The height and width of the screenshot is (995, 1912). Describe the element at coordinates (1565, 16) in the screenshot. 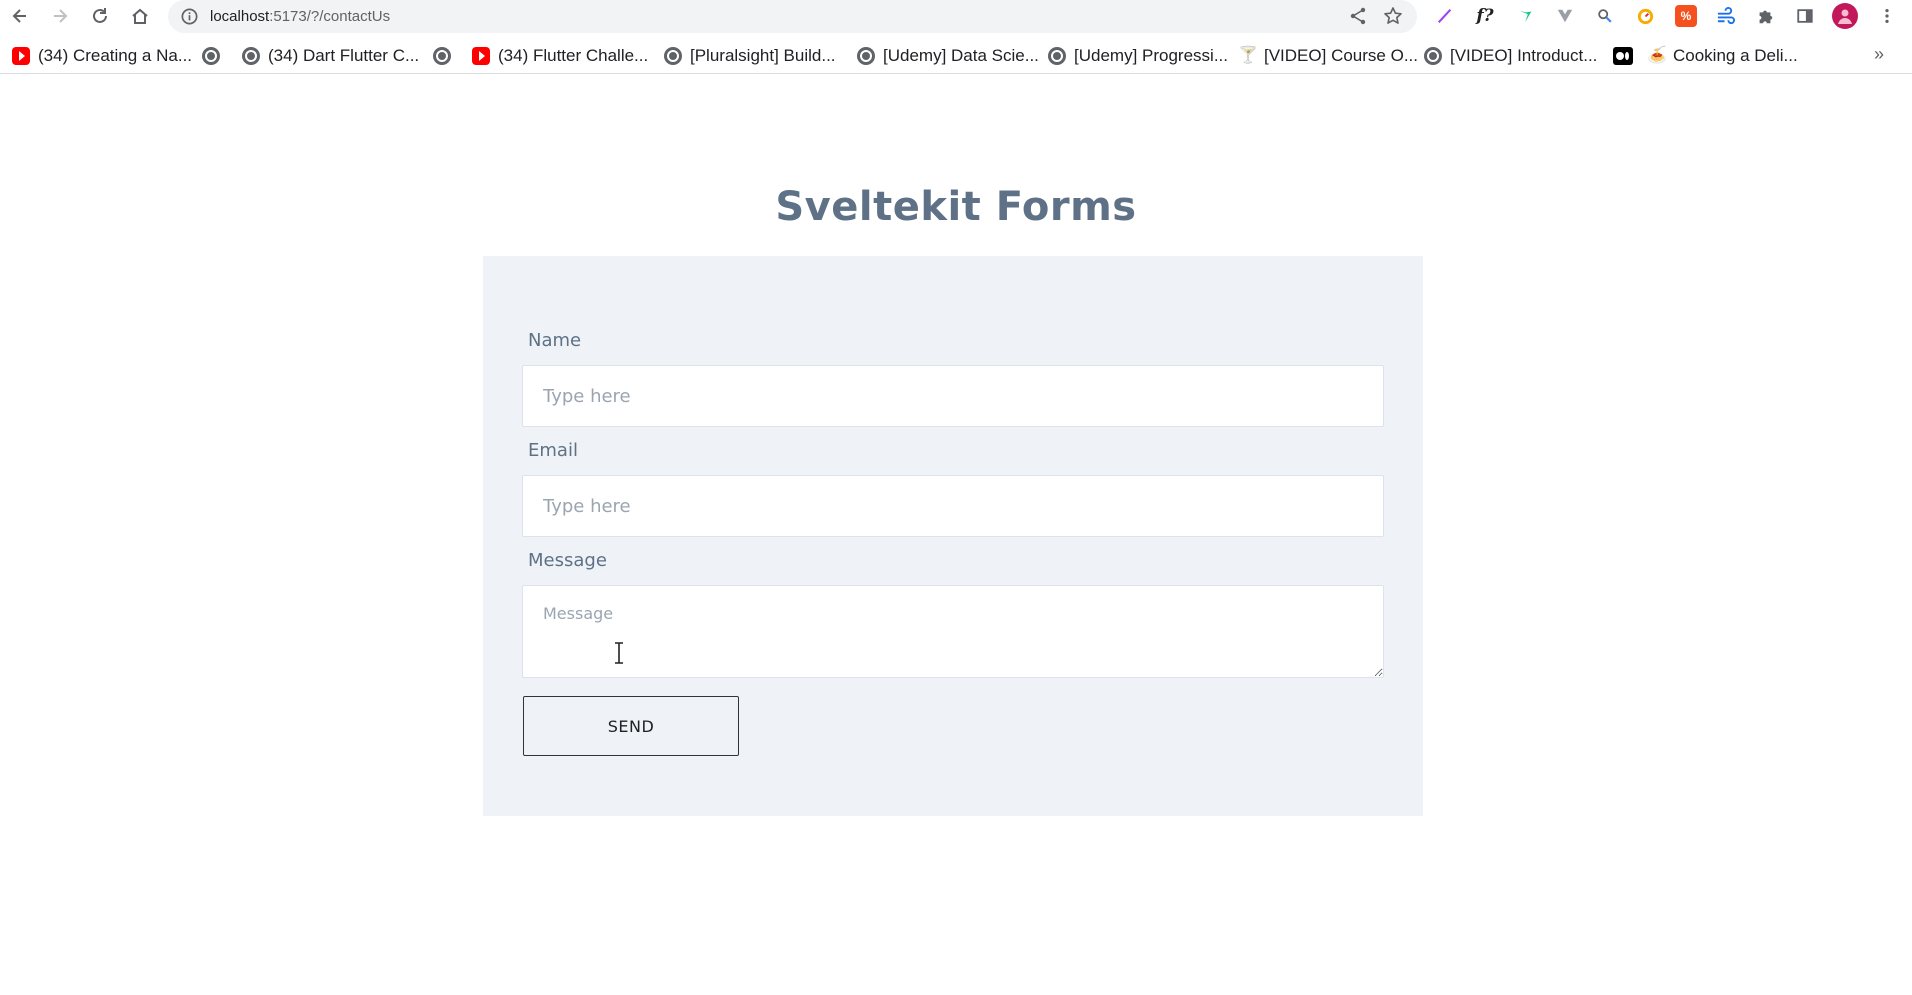

I see `vue-extension-icon` at that location.